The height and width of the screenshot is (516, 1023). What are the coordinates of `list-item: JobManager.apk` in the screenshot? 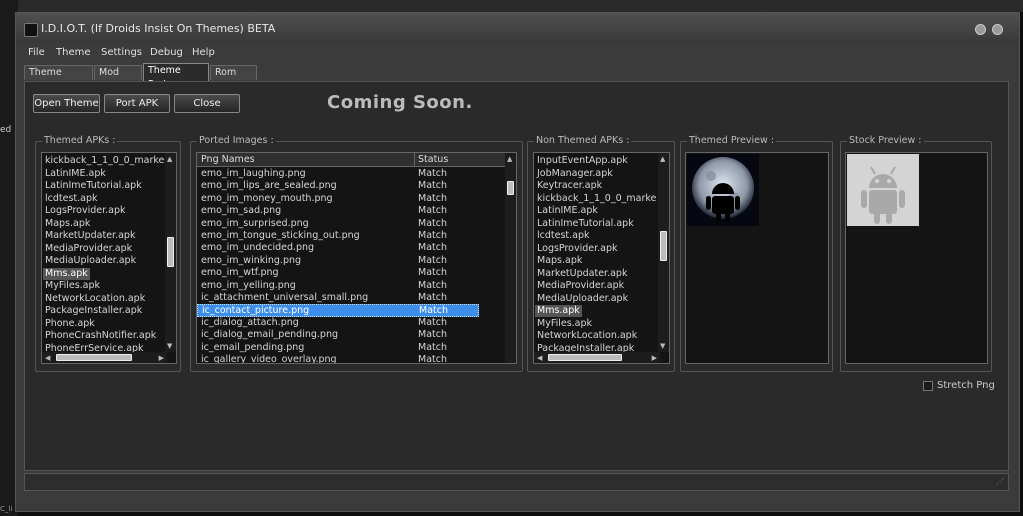 It's located at (575, 174).